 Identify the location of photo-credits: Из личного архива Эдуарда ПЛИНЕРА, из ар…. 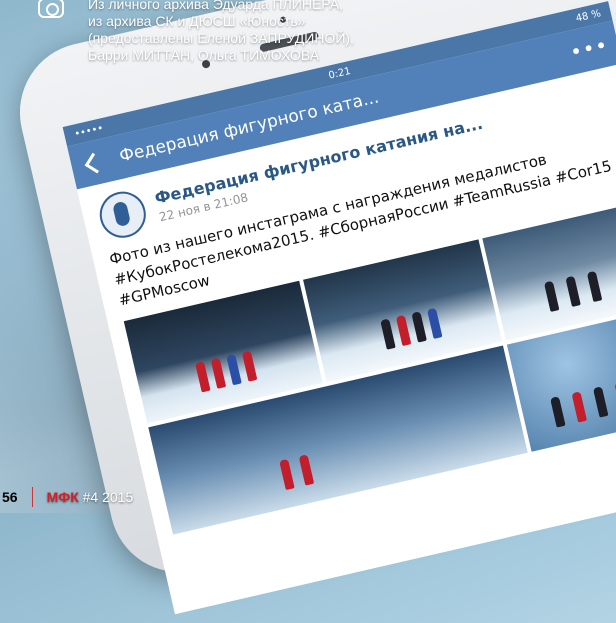
(238, 32).